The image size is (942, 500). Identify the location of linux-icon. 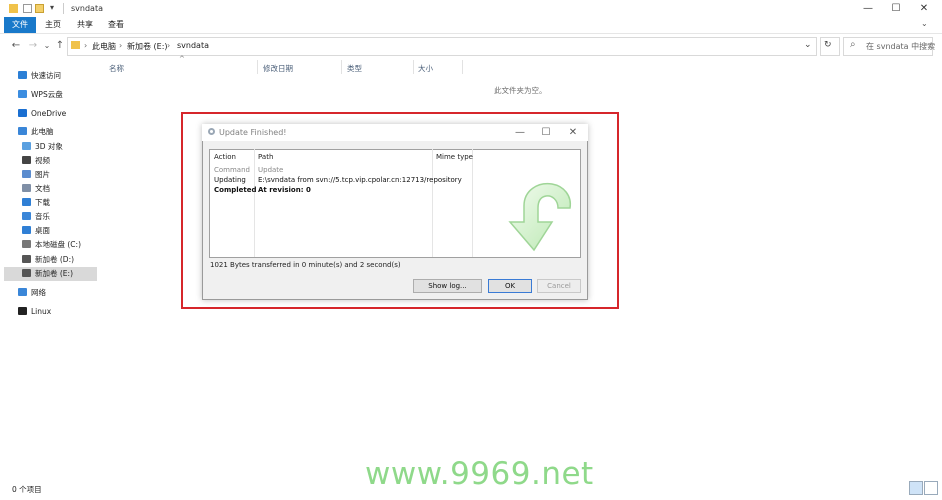
(22, 311).